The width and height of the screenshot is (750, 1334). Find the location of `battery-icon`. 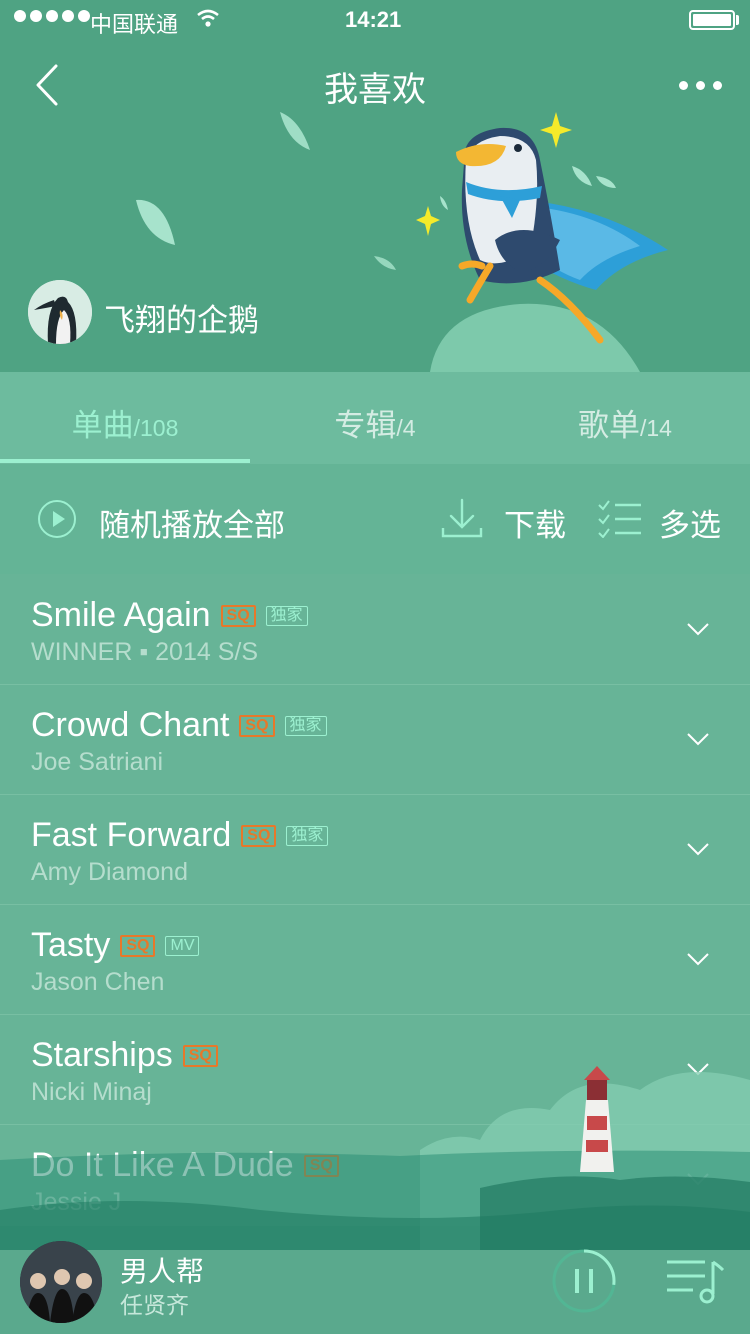

battery-icon is located at coordinates (712, 20).